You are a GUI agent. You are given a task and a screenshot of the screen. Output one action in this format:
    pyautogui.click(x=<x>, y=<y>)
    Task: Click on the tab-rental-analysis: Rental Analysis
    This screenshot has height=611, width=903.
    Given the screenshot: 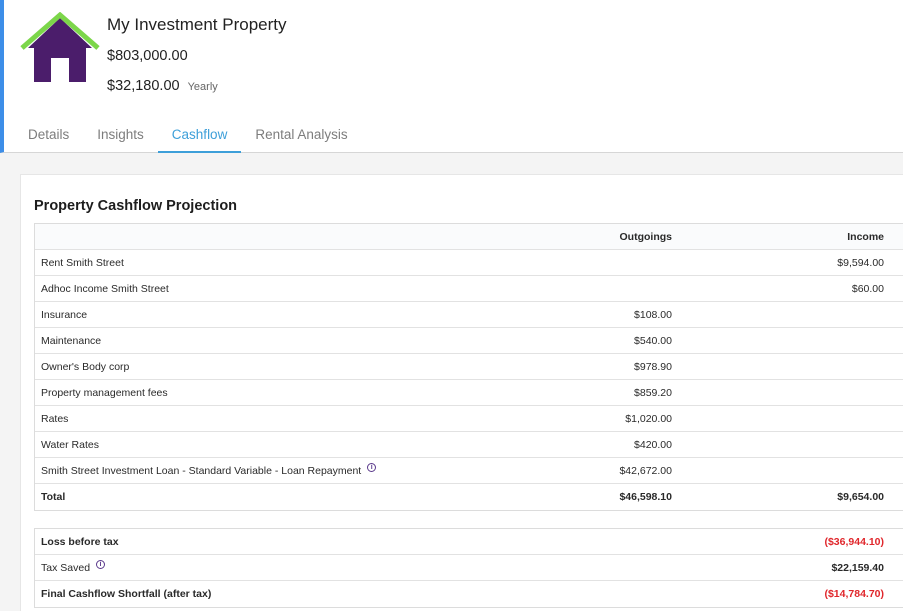 What is the action you would take?
    pyautogui.click(x=301, y=135)
    